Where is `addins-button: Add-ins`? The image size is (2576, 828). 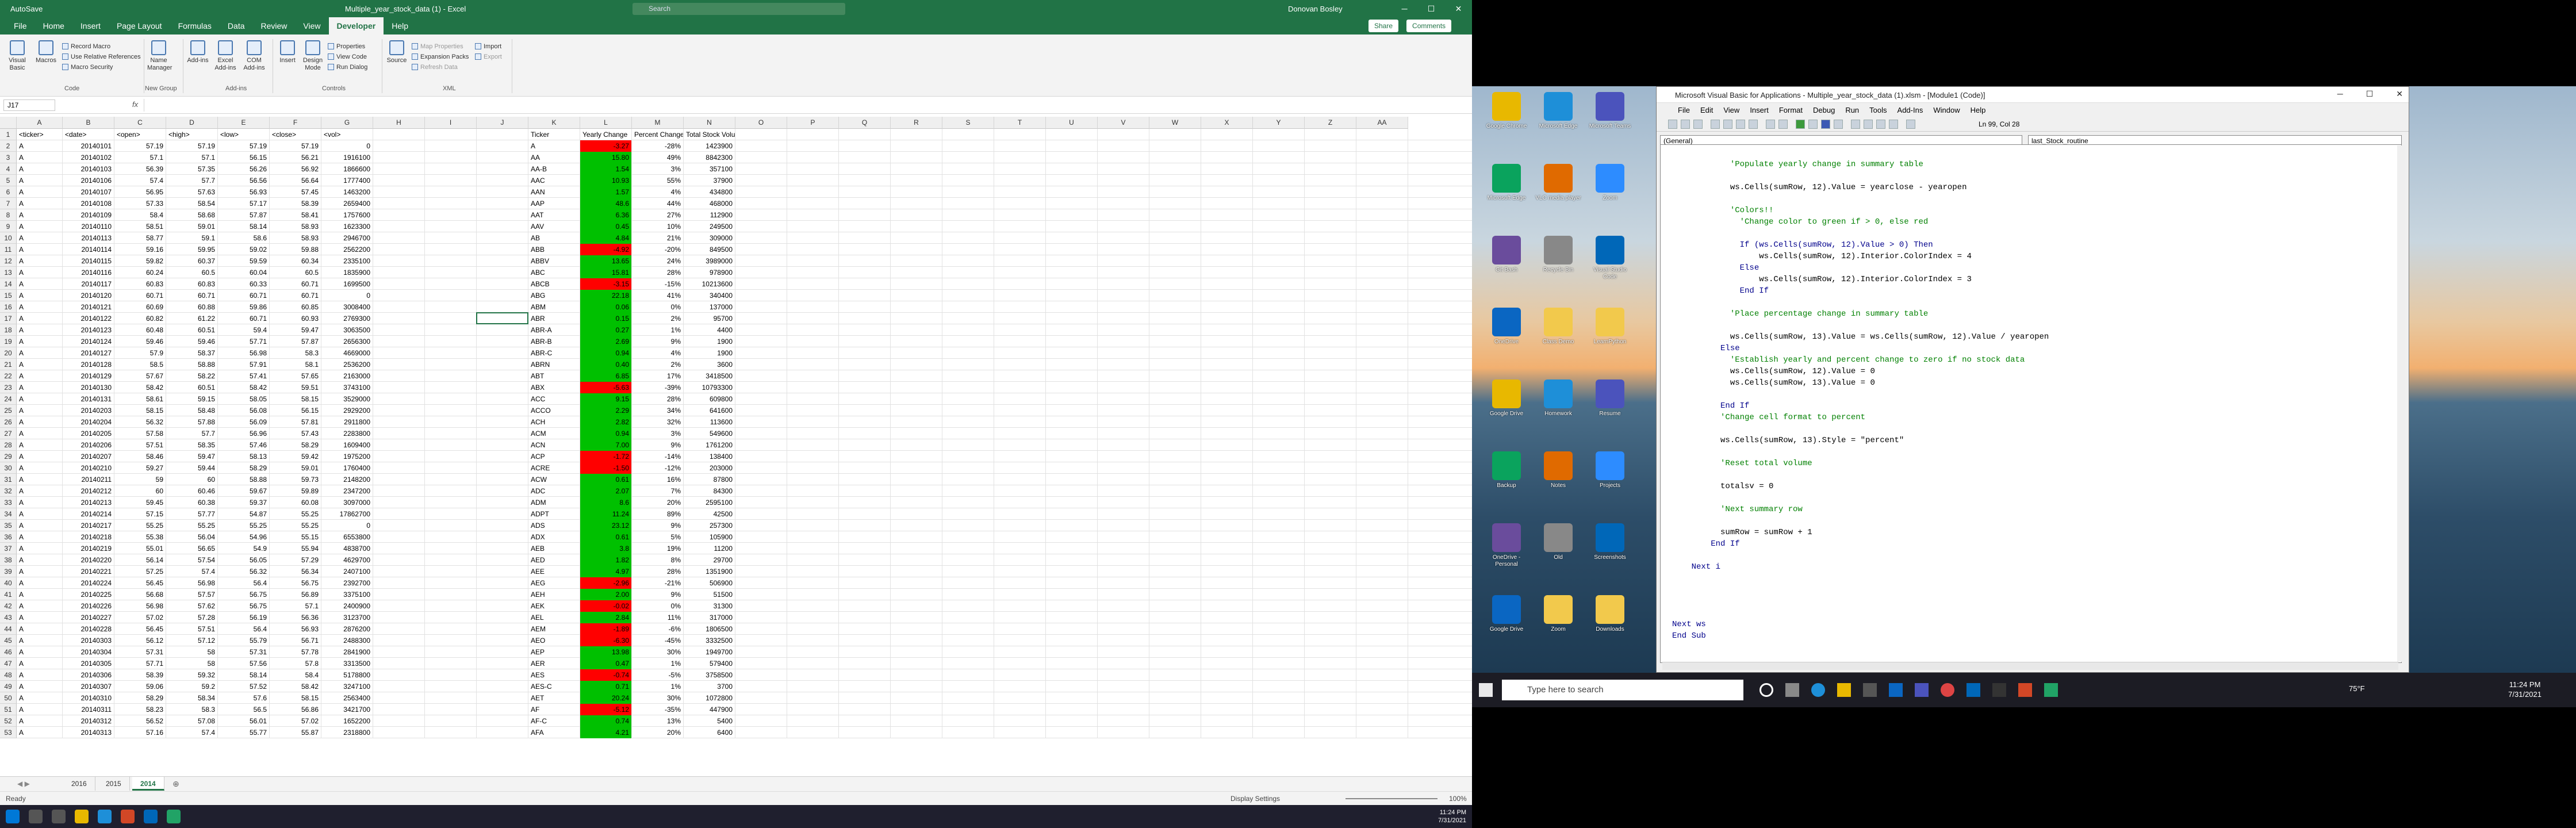 addins-button: Add-ins is located at coordinates (197, 52).